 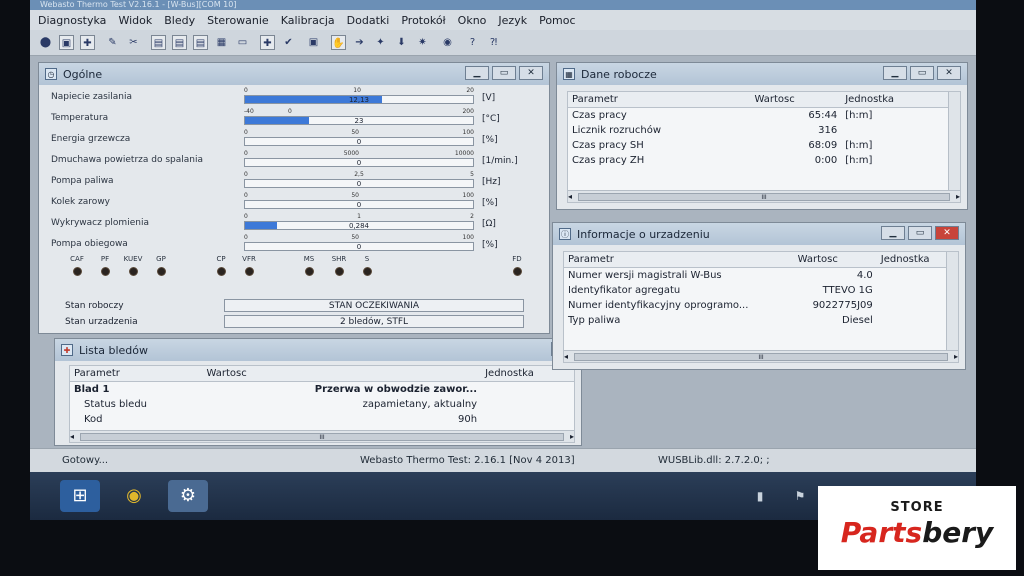 What do you see at coordinates (759, 234) in the screenshot?
I see `info-title-bar: ⓘ Informacje o urzadzeniu ▁ ▭ ✕` at bounding box center [759, 234].